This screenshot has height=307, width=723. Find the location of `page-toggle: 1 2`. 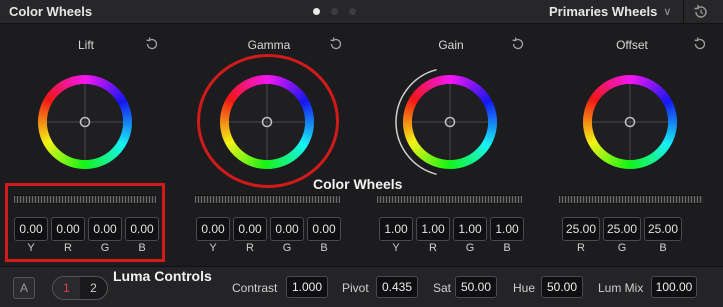

page-toggle: 1 2 is located at coordinates (80, 288).